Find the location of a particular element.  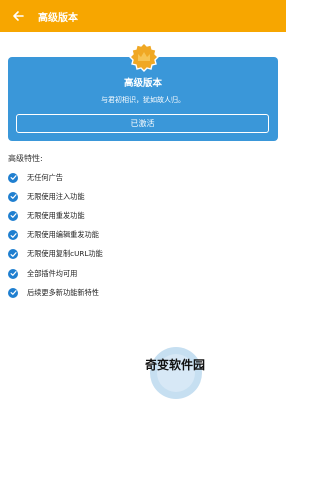

feature-label: 无限使用重发功能 is located at coordinates (56, 215).